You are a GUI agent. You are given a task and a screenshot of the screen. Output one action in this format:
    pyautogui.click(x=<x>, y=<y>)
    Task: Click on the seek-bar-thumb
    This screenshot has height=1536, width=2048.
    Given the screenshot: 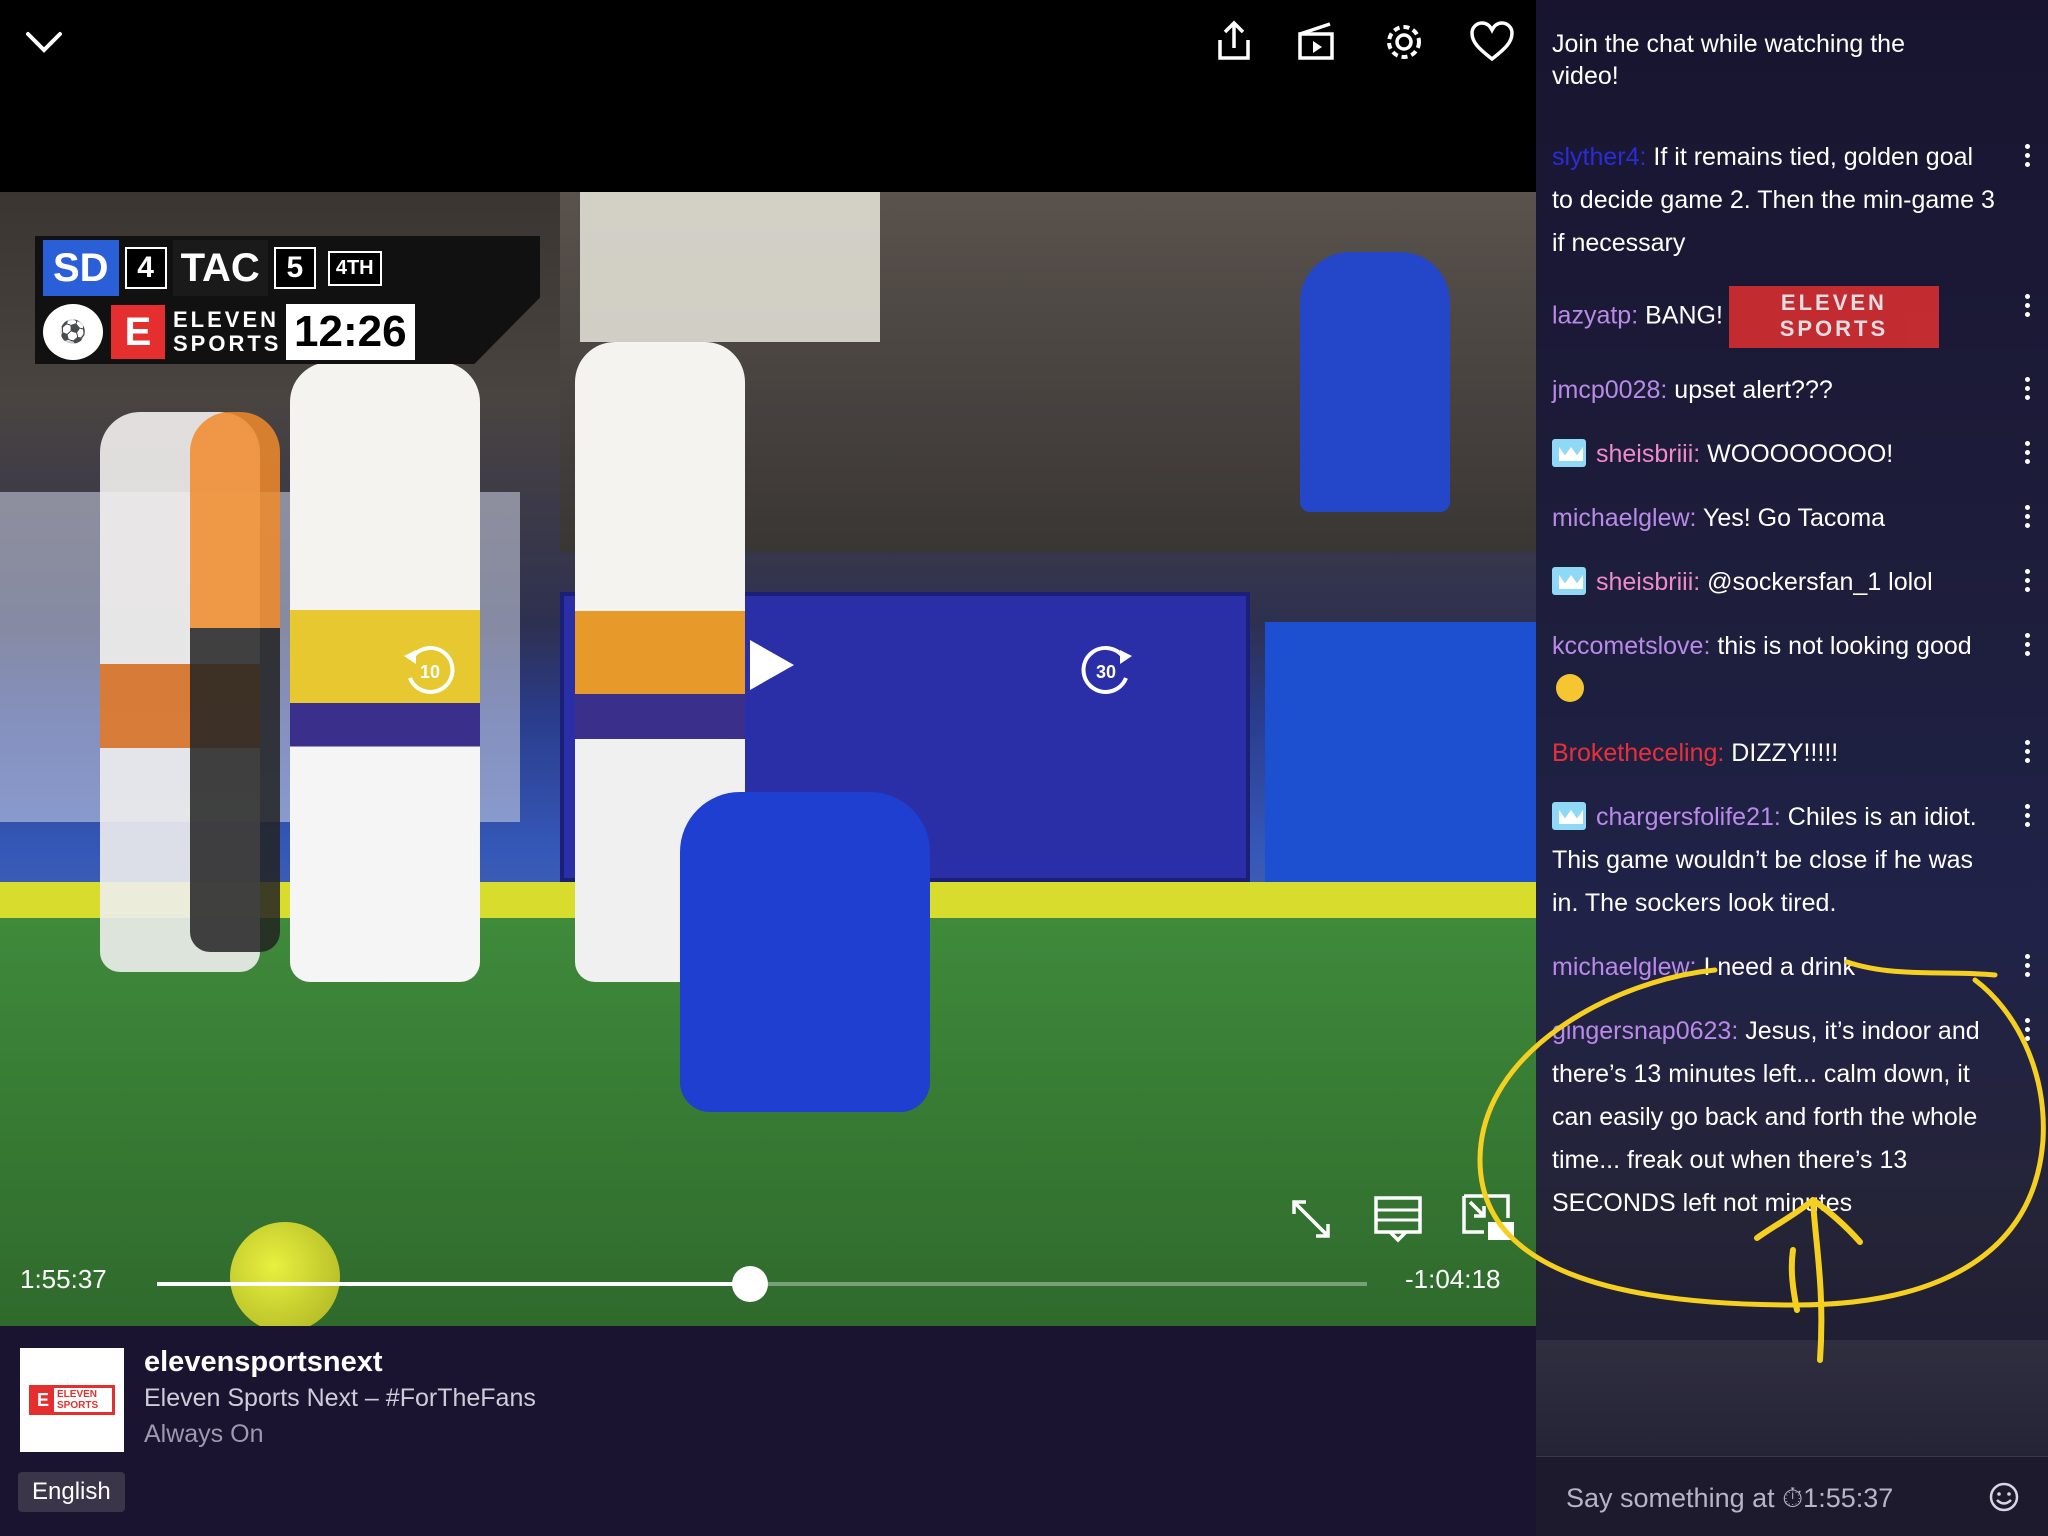 What is the action you would take?
    pyautogui.click(x=749, y=1284)
    